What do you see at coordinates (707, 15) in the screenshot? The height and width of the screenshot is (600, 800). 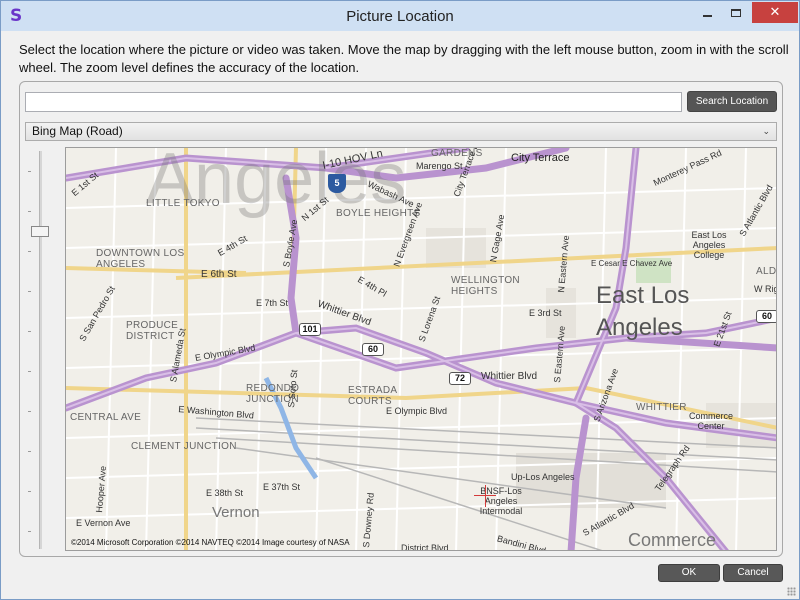 I see `minimize-icon` at bounding box center [707, 15].